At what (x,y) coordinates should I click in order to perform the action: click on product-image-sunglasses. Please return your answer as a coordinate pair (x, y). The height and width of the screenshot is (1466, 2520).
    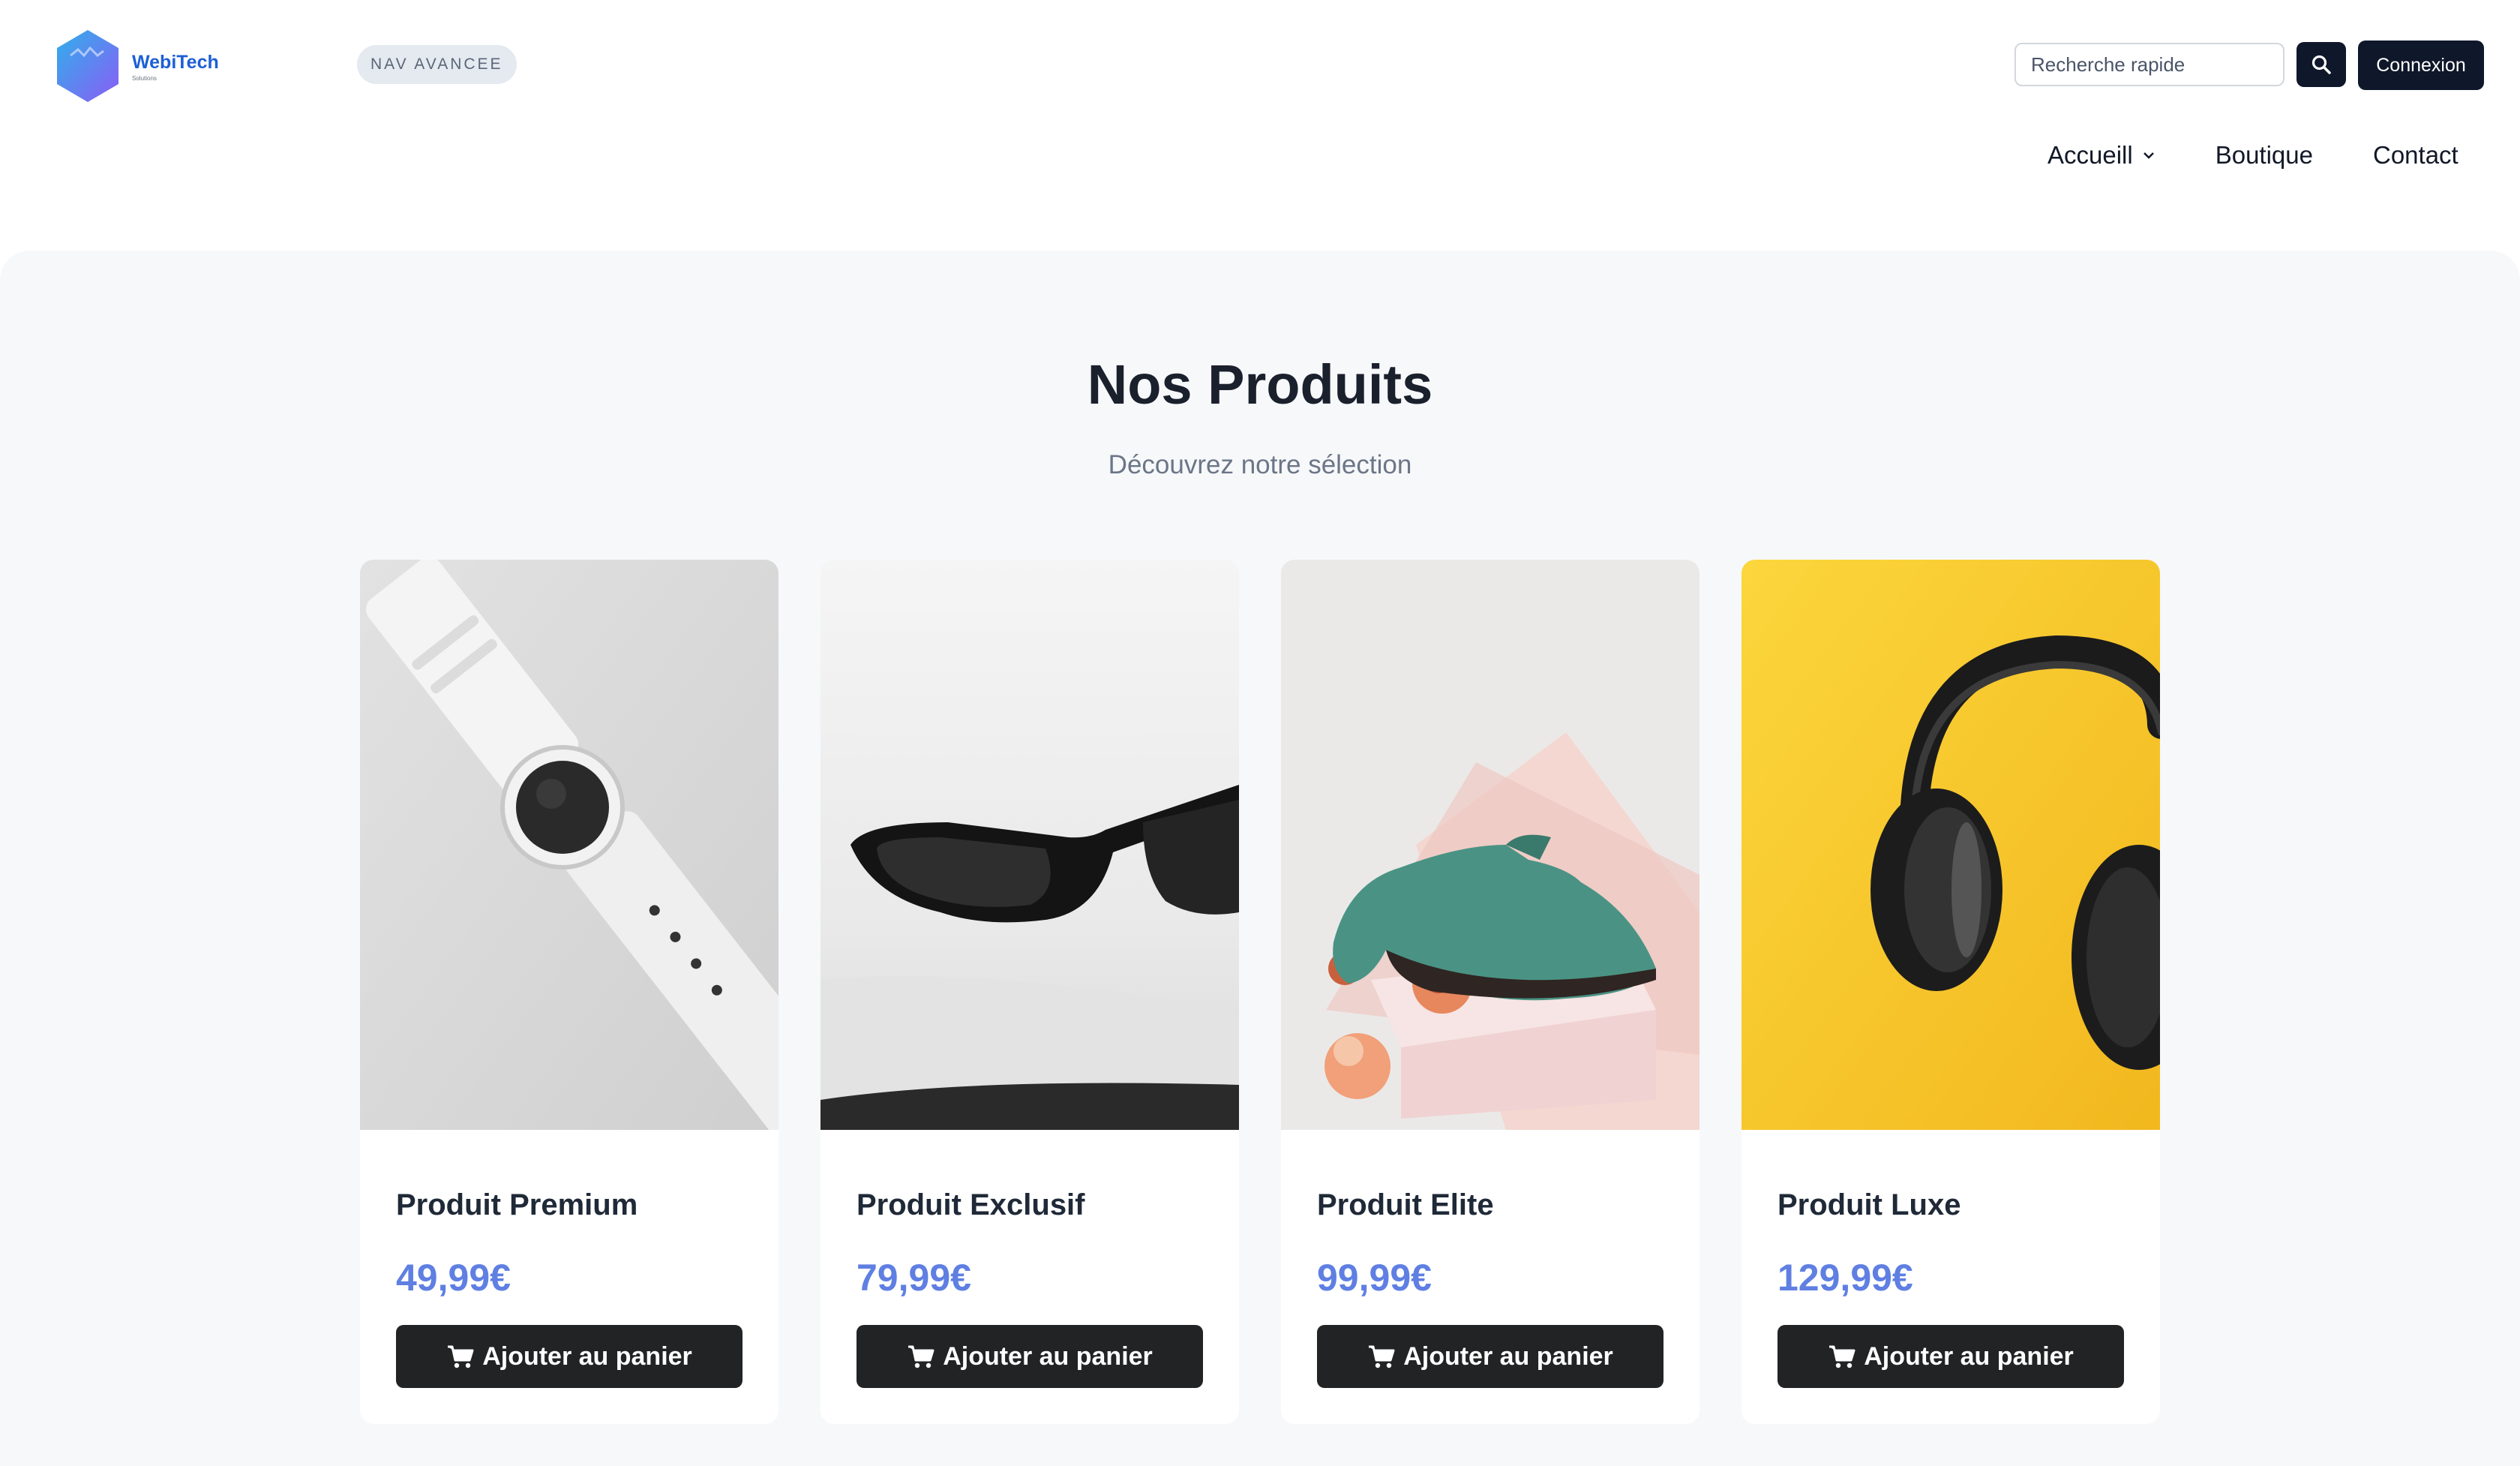
    Looking at the image, I should click on (1029, 845).